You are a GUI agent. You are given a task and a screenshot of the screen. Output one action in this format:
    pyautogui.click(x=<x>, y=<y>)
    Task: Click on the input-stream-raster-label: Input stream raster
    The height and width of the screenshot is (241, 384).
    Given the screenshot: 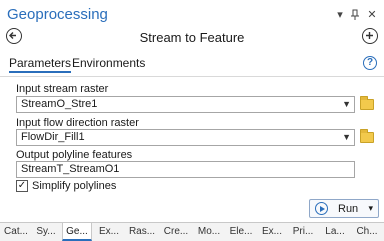 What is the action you would take?
    pyautogui.click(x=62, y=89)
    